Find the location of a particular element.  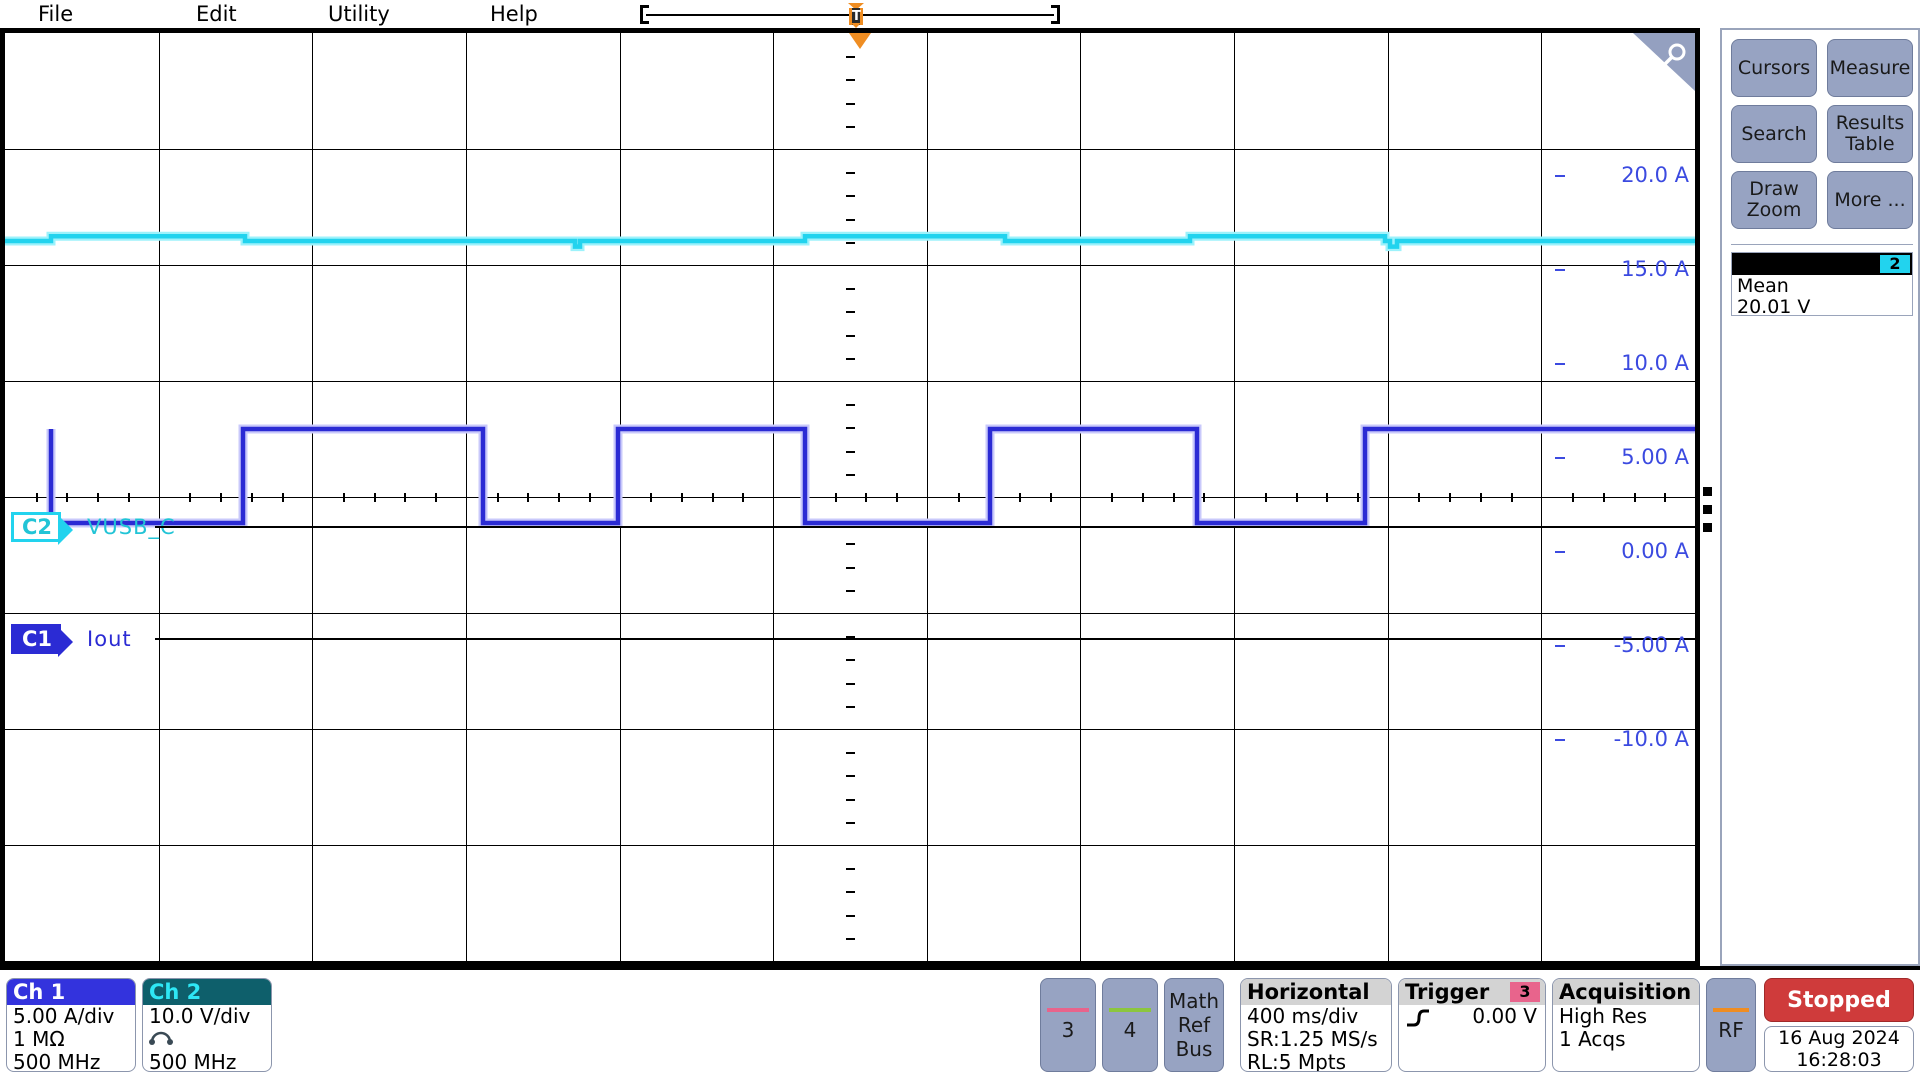

channel-4-button: 4 is located at coordinates (1130, 1025).